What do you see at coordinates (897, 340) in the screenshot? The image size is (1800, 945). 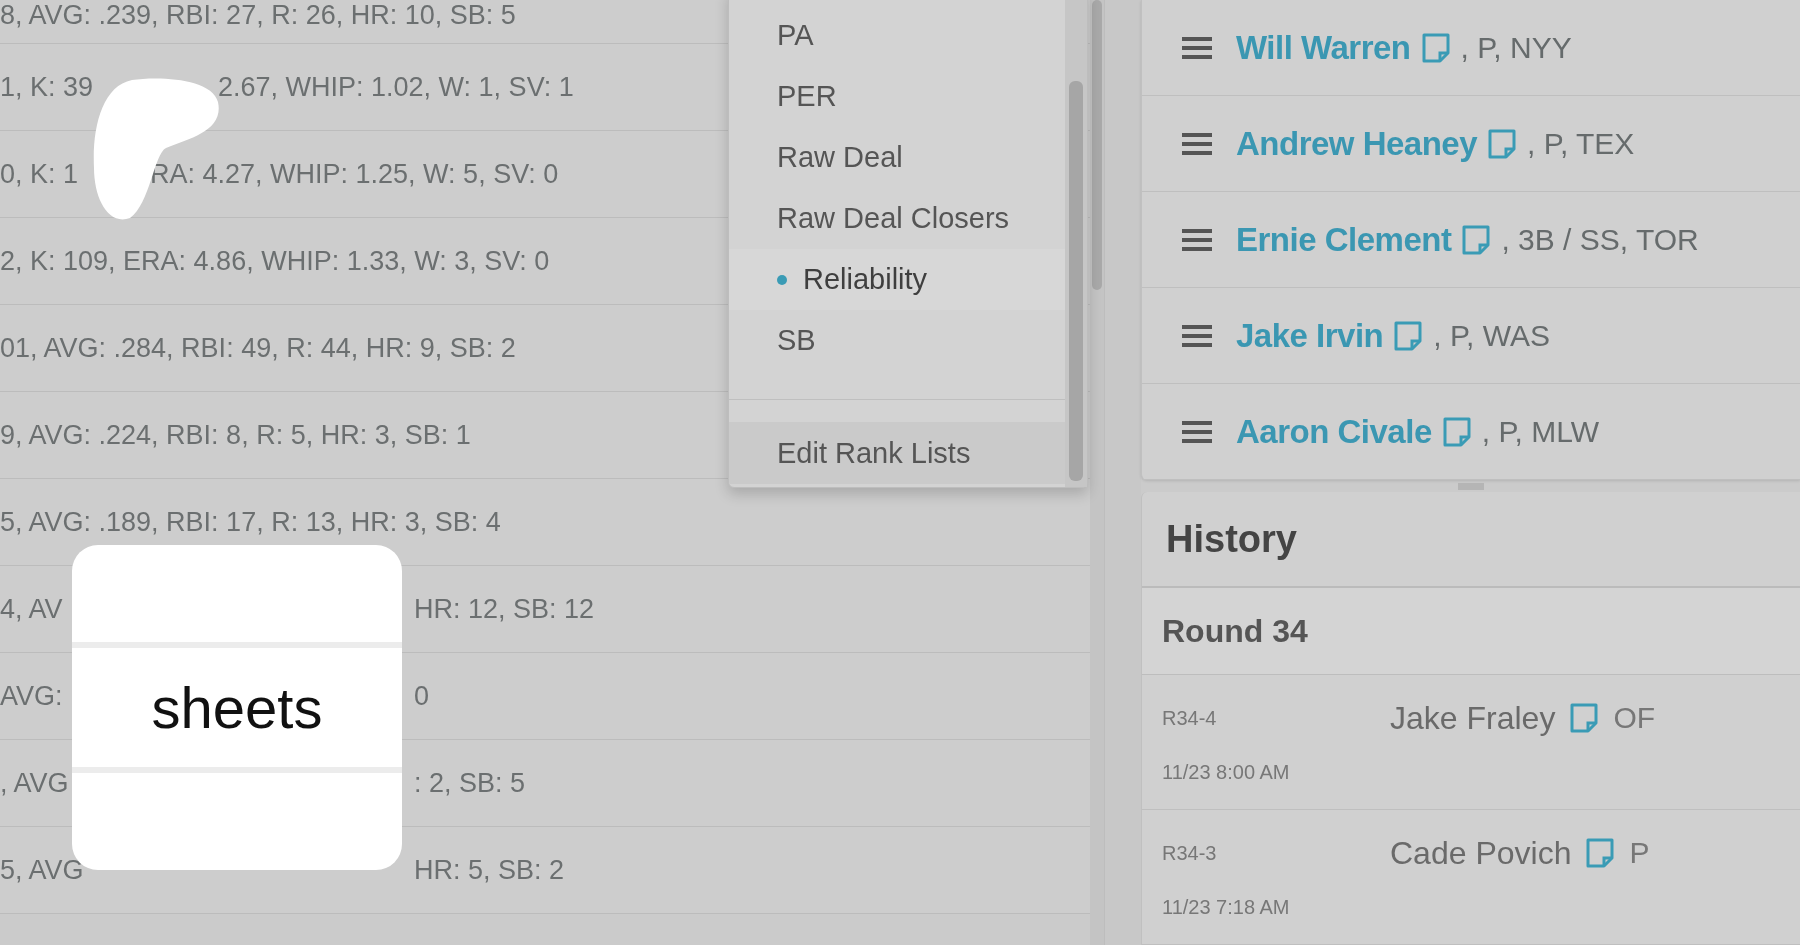 I see `menu-item: SB` at bounding box center [897, 340].